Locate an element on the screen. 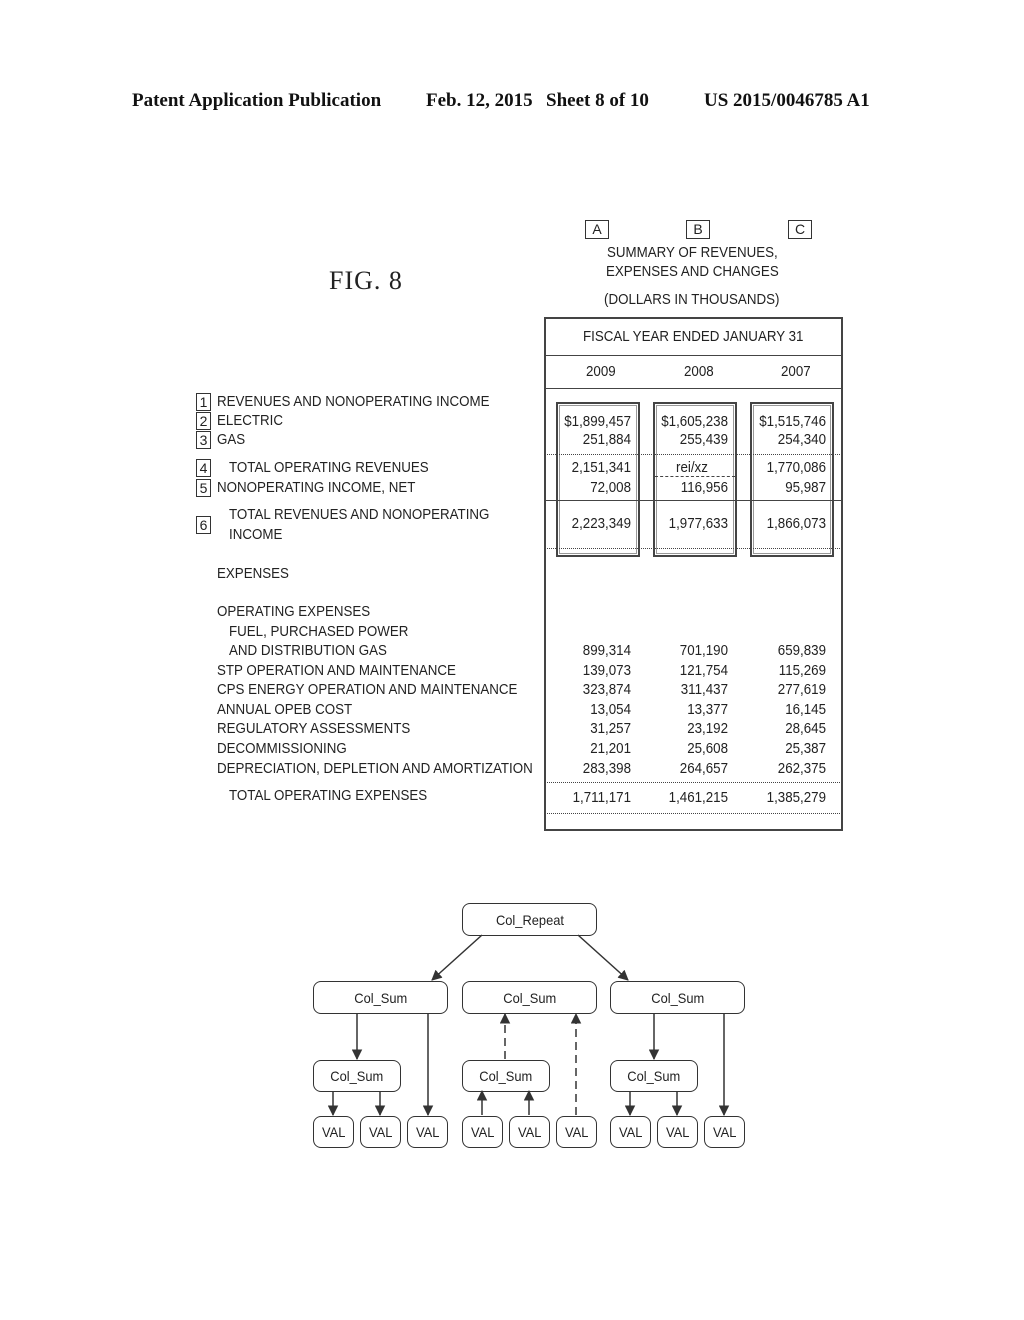 Image resolution: width=1024 pixels, height=1320 pixels. header-divider is located at coordinates (693, 355).